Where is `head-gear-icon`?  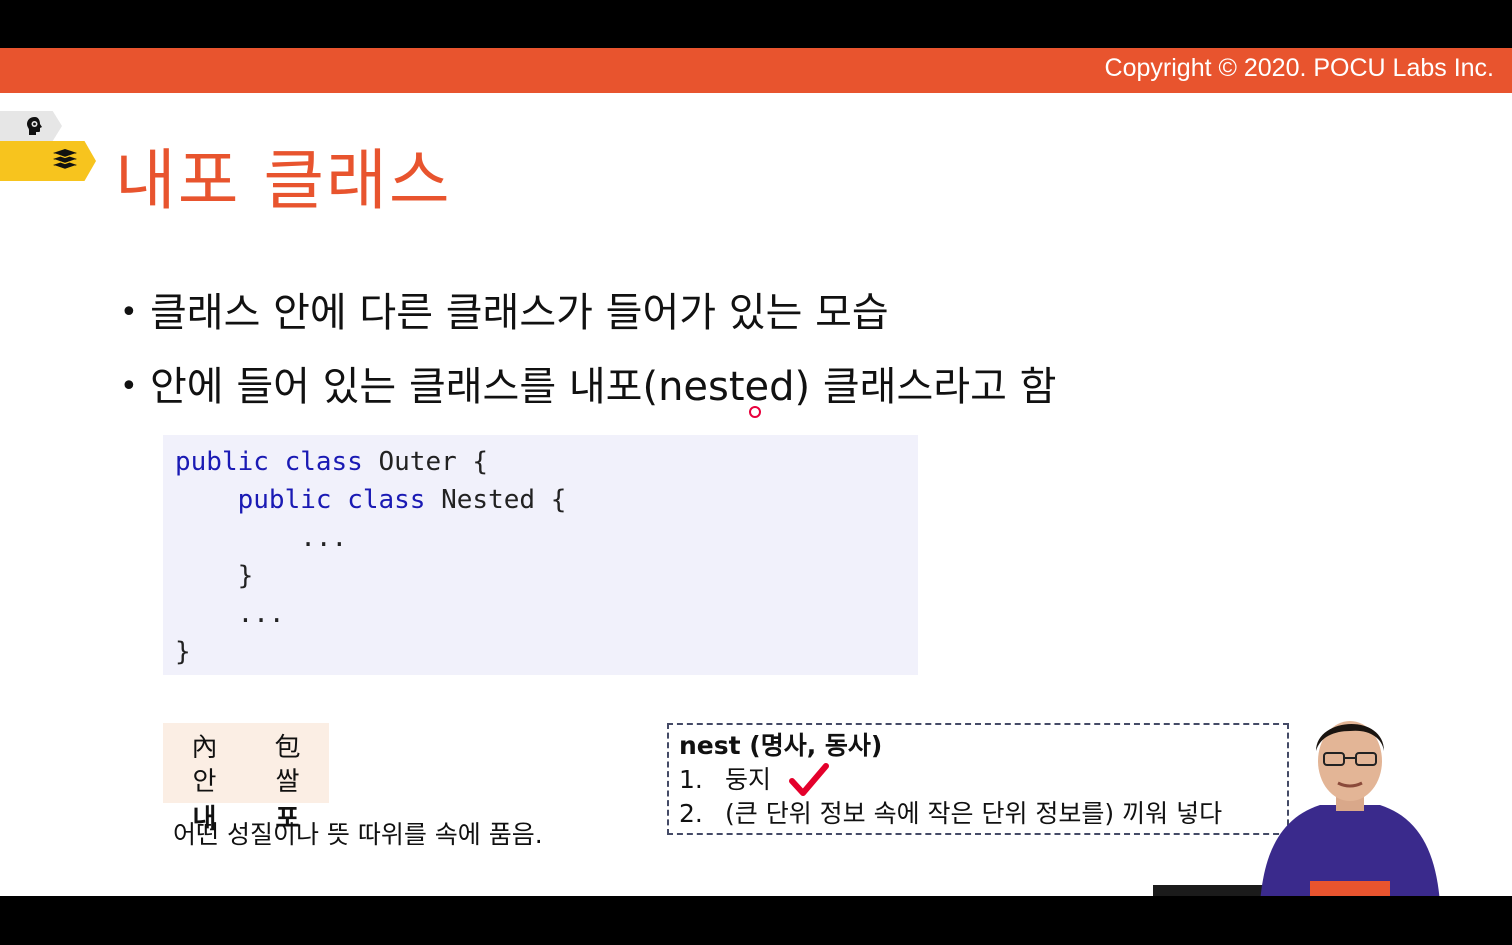
head-gear-icon is located at coordinates (34, 126).